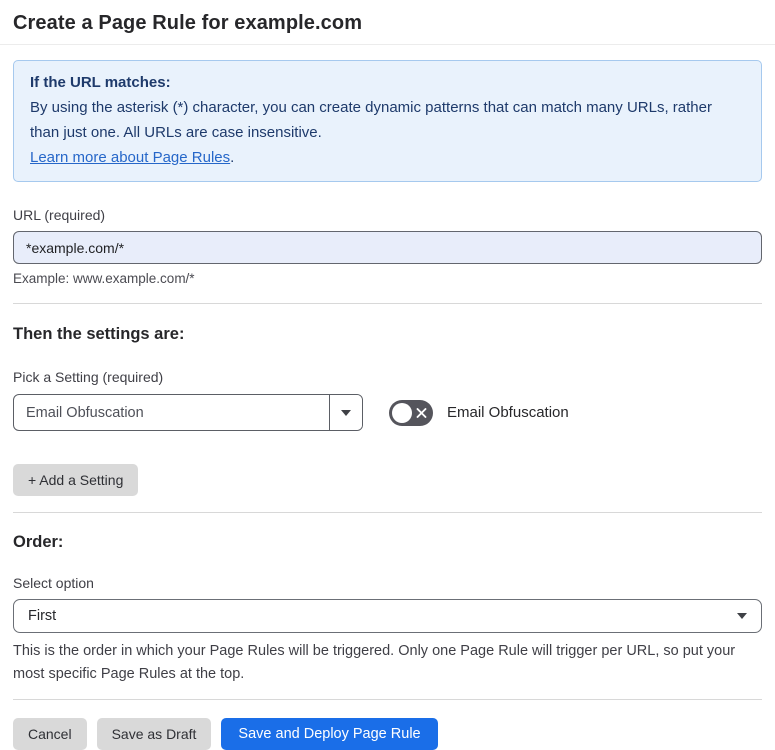 This screenshot has height=750, width=775. Describe the element at coordinates (421, 412) in the screenshot. I see `x-icon` at that location.